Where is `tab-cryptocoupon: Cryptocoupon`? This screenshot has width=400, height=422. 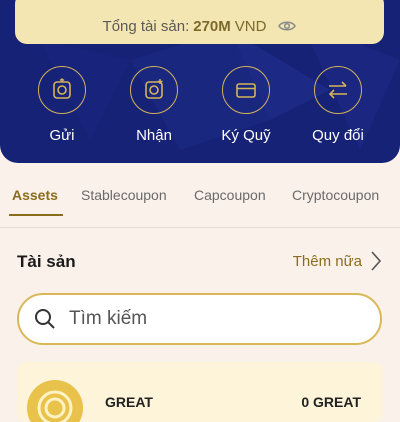
tab-cryptocoupon: Cryptocoupon is located at coordinates (335, 195).